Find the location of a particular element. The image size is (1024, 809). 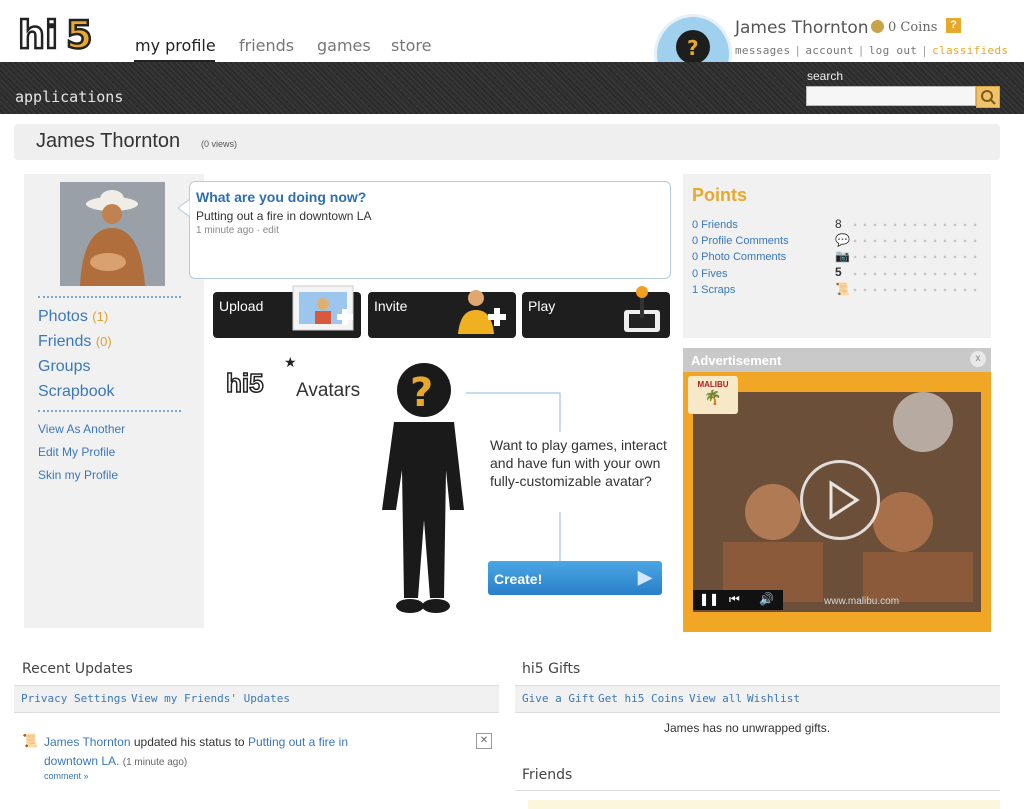

status-text: Putting out a fire in downtown LA is located at coordinates (284, 216).